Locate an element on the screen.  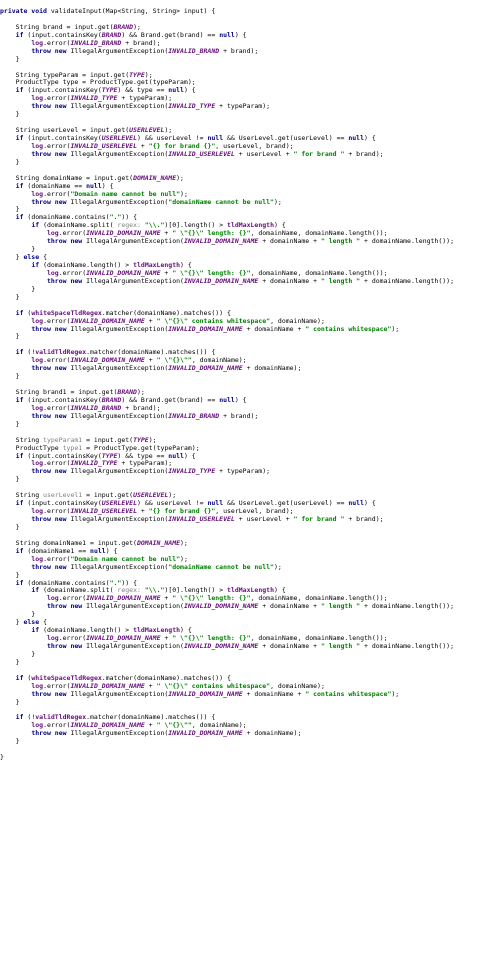
string-literal: "\\." is located at coordinates (154, 590).